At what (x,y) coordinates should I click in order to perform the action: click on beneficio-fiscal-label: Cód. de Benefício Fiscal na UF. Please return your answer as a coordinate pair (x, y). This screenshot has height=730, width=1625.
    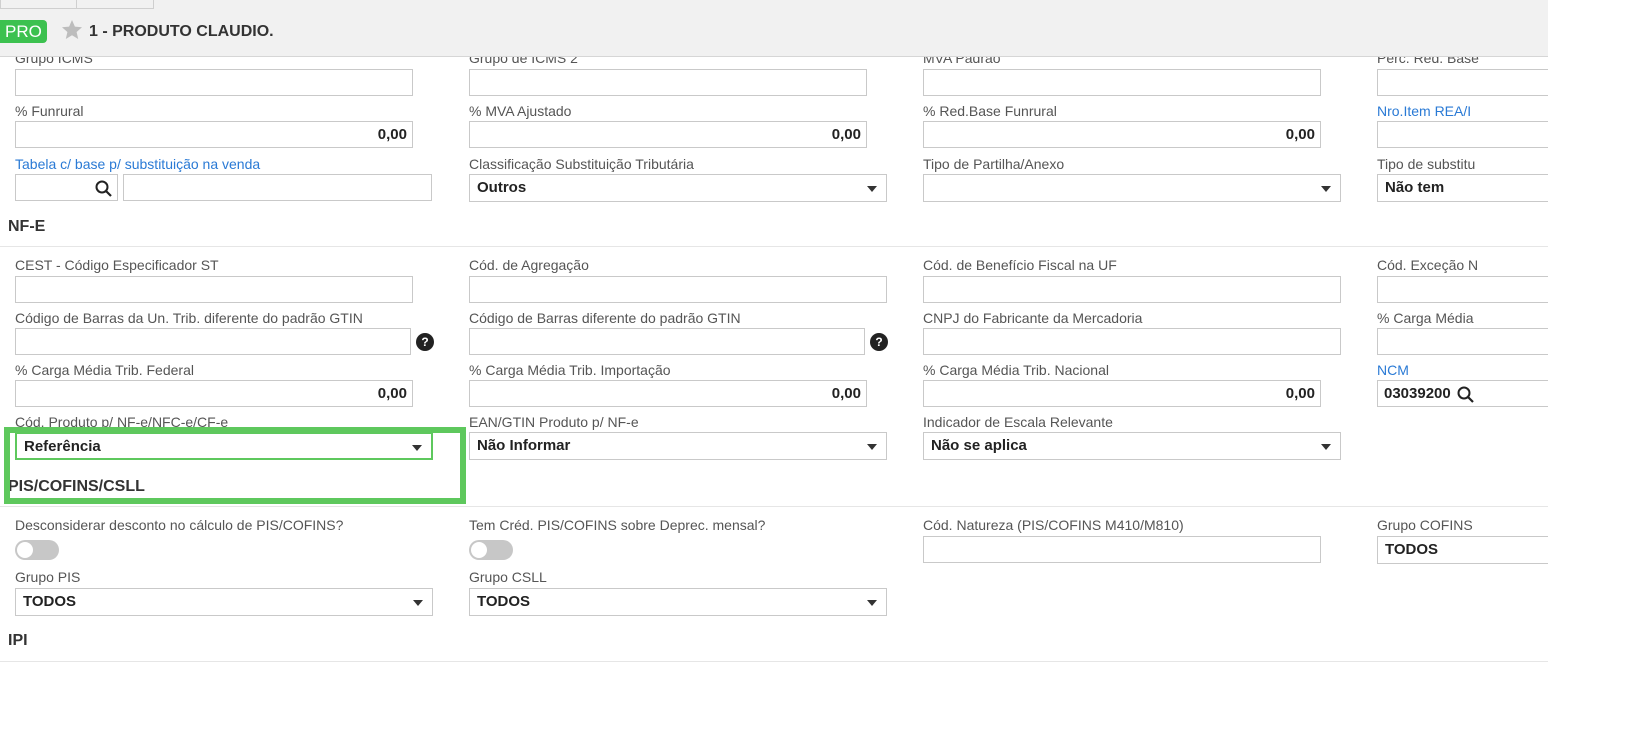
    Looking at the image, I should click on (1020, 265).